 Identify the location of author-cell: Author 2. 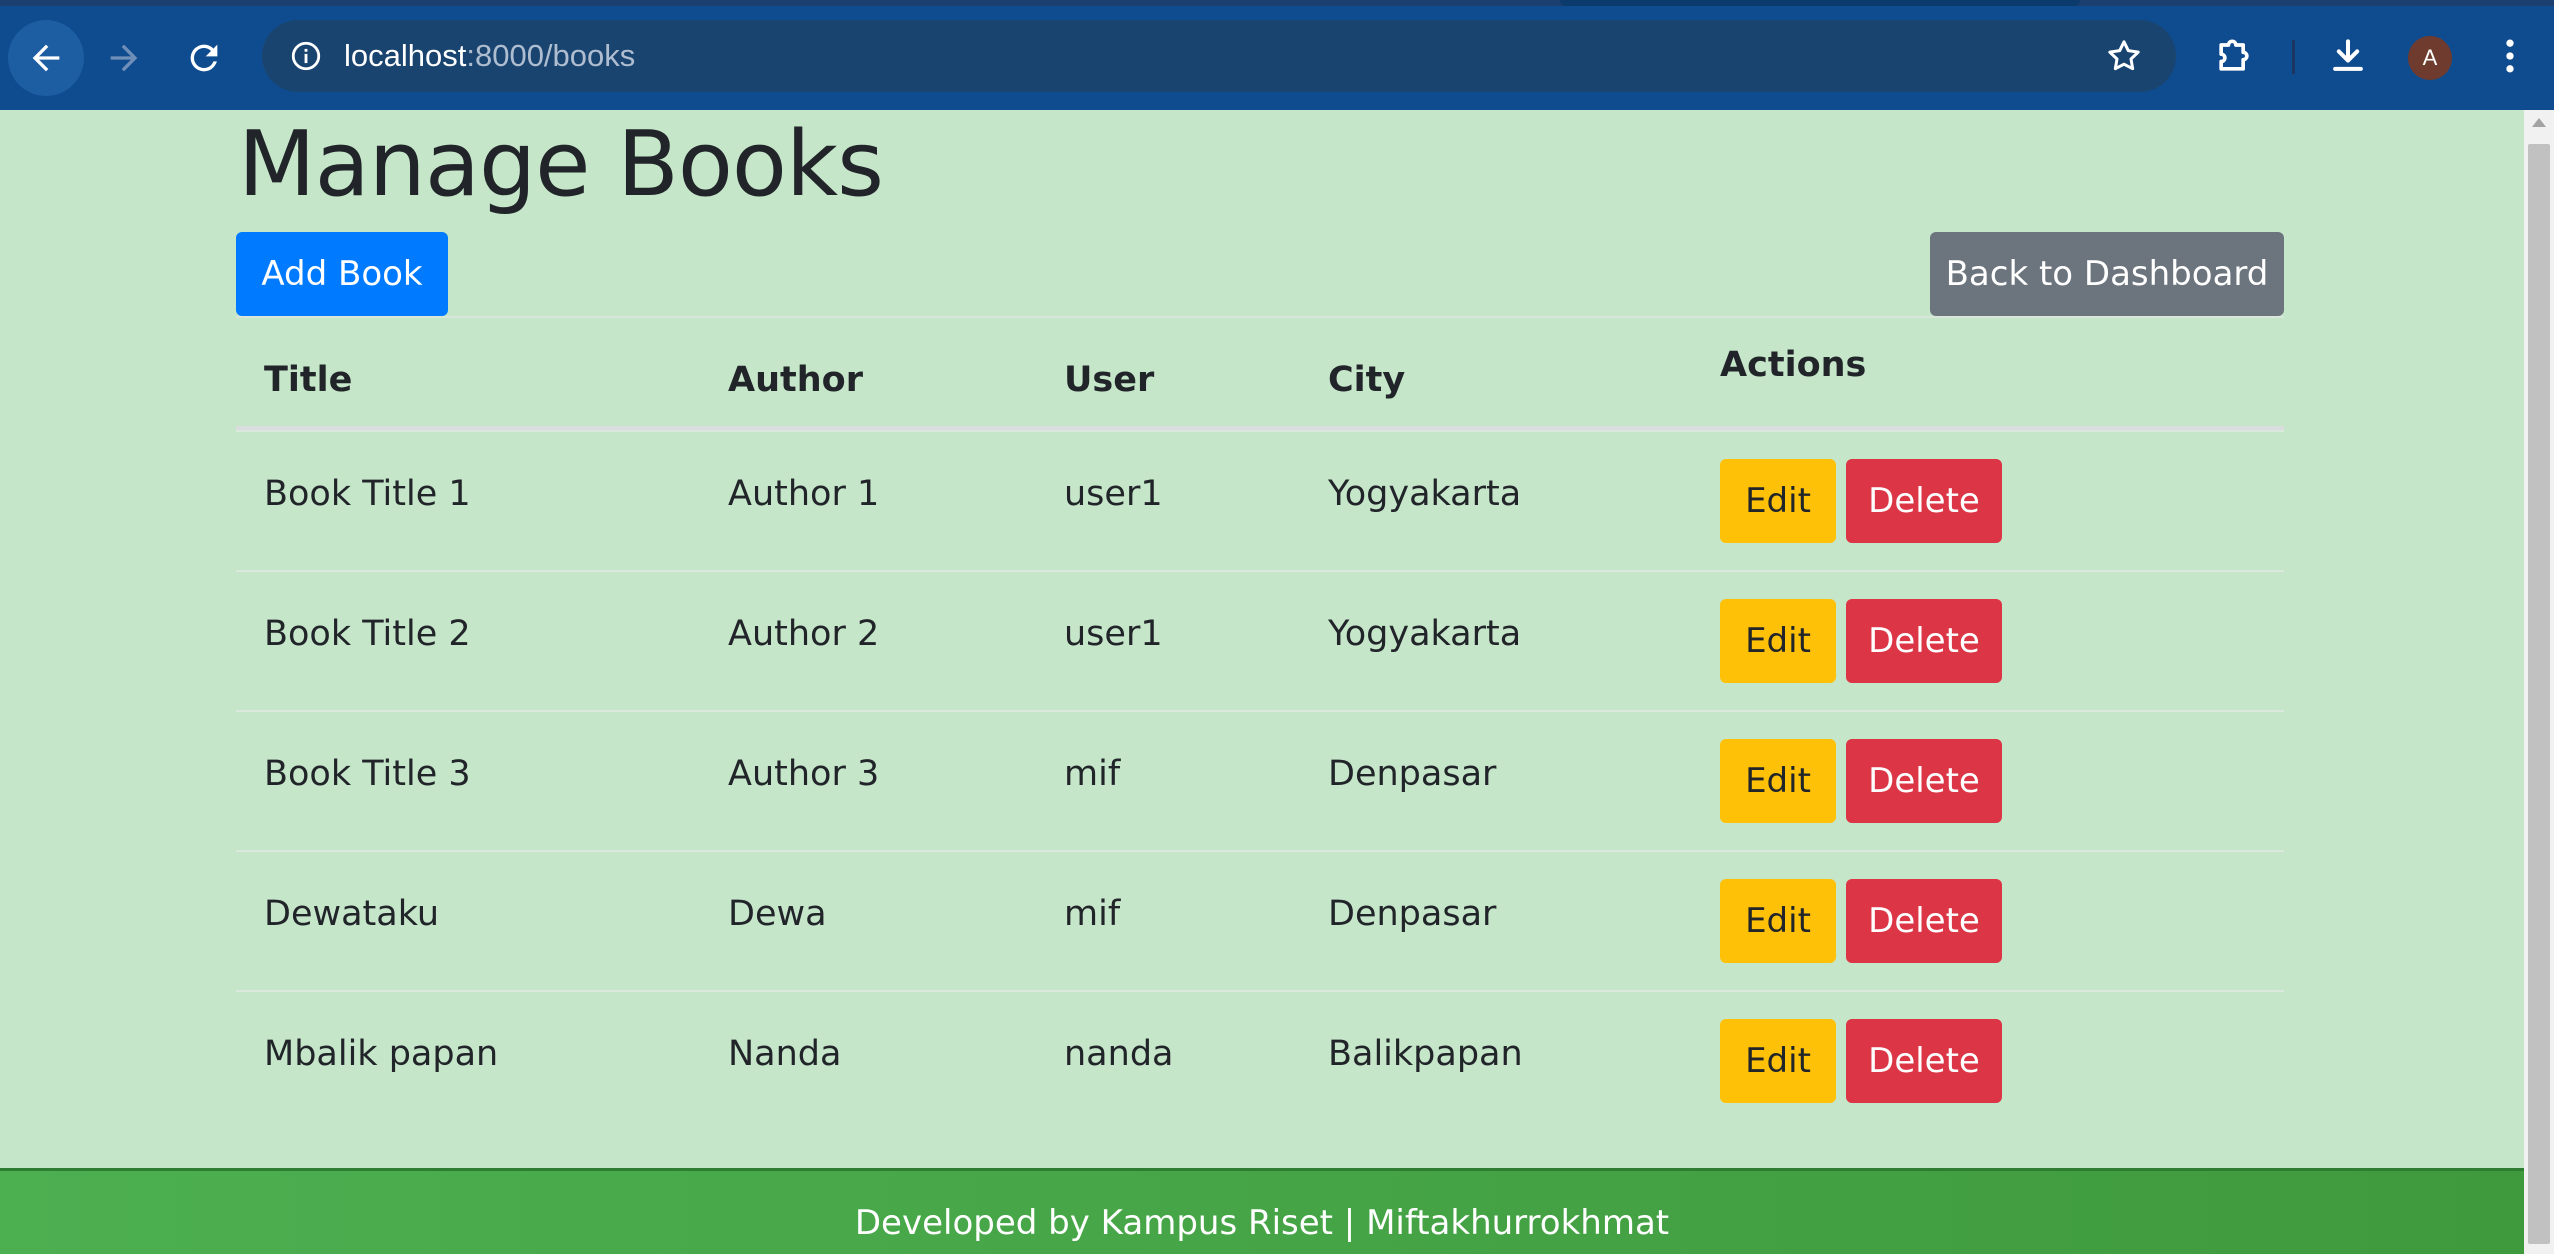
(804, 634).